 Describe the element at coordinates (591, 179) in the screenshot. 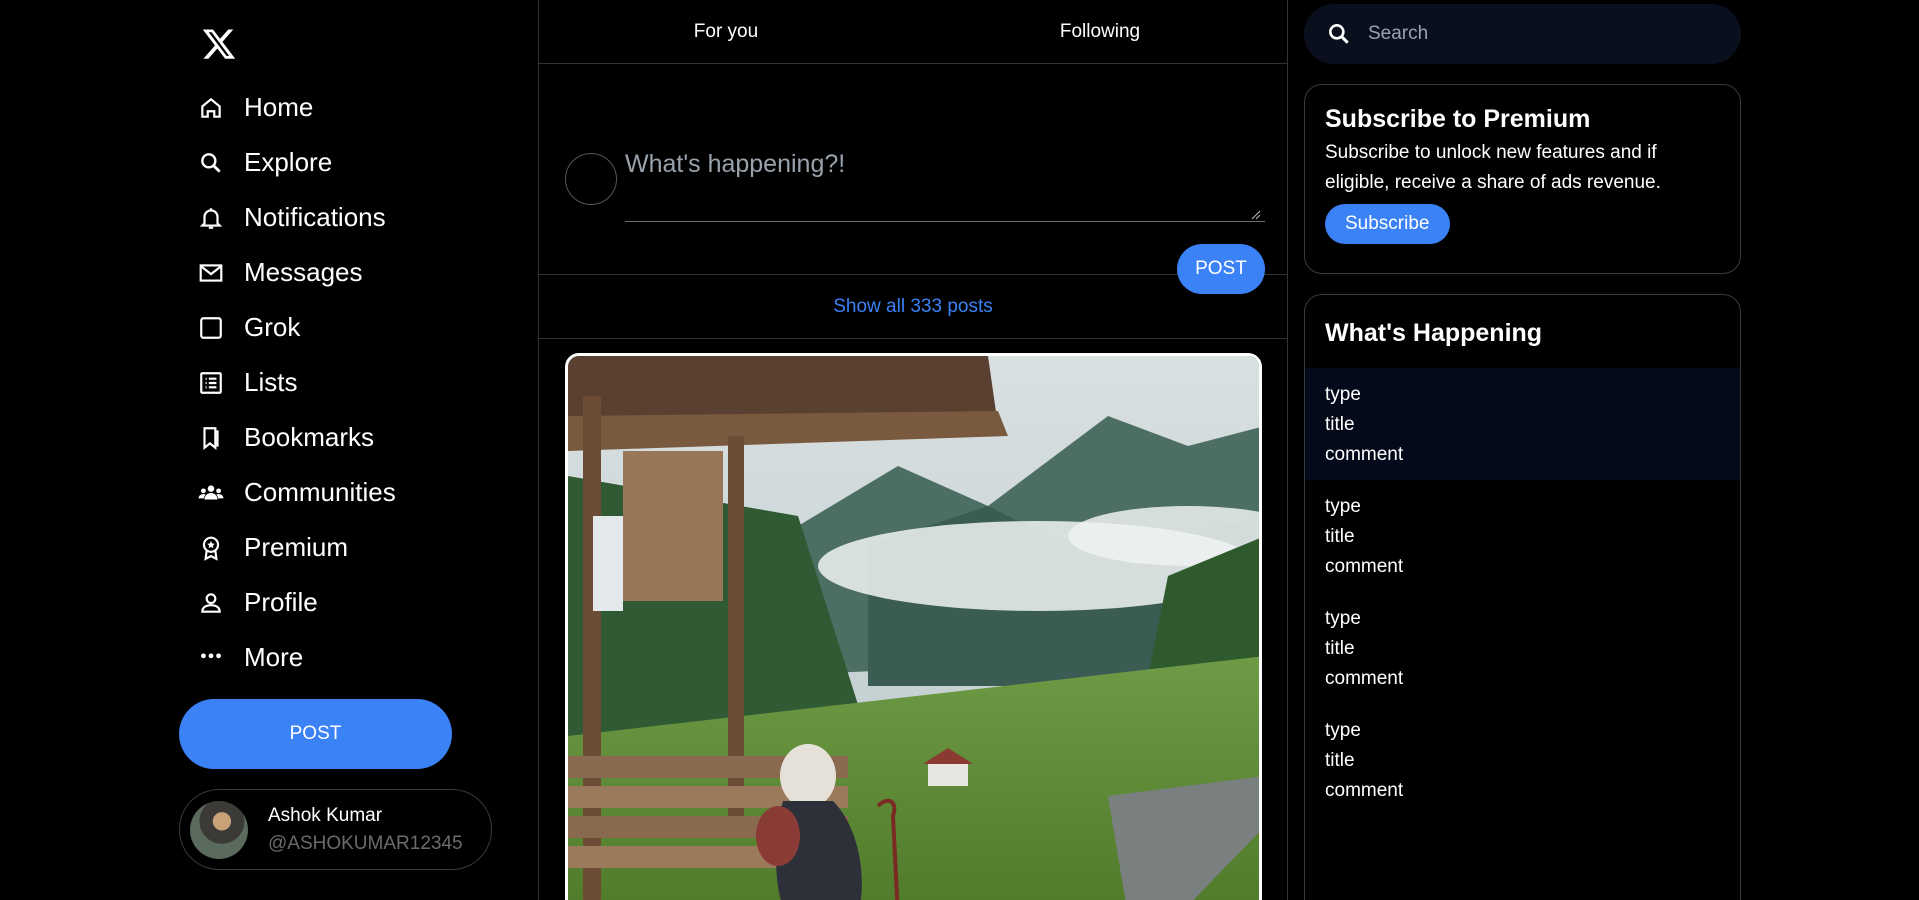

I see `composer-avatar` at that location.